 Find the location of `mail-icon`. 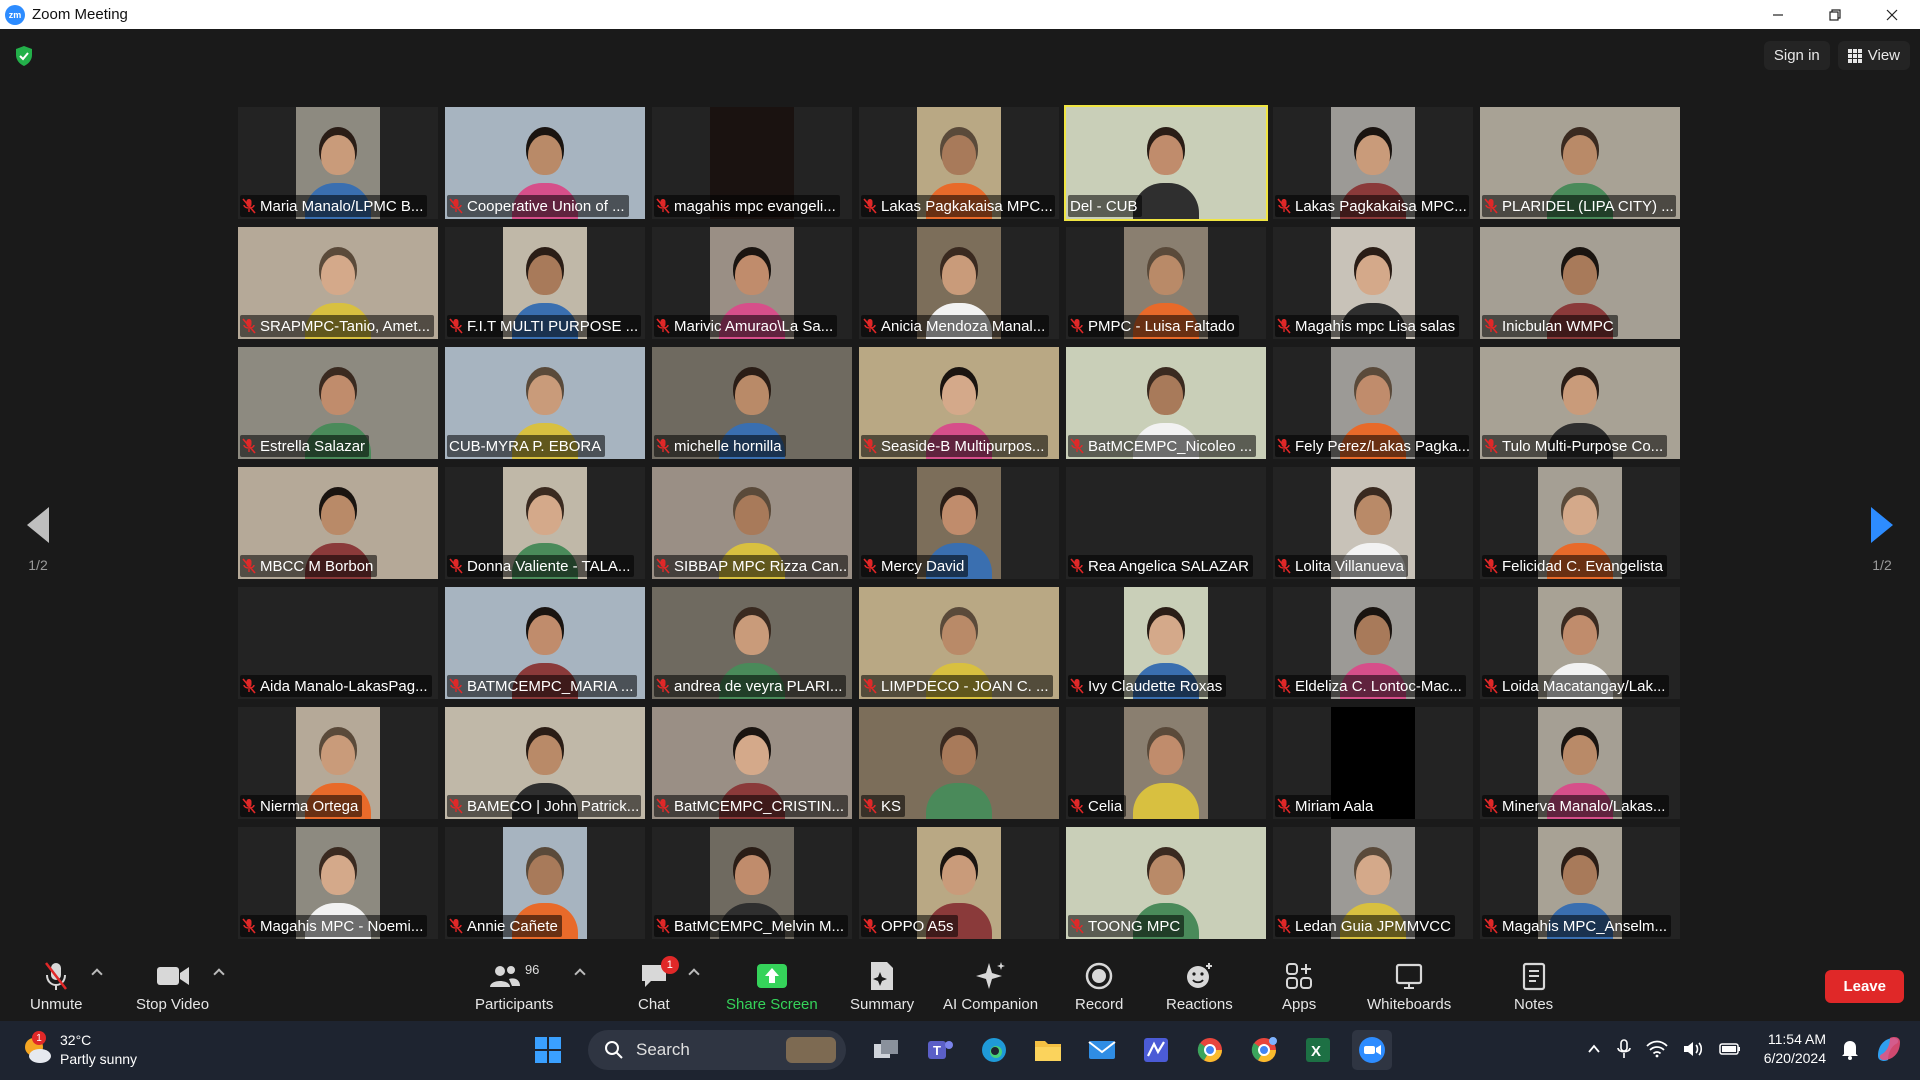

mail-icon is located at coordinates (1102, 1050).